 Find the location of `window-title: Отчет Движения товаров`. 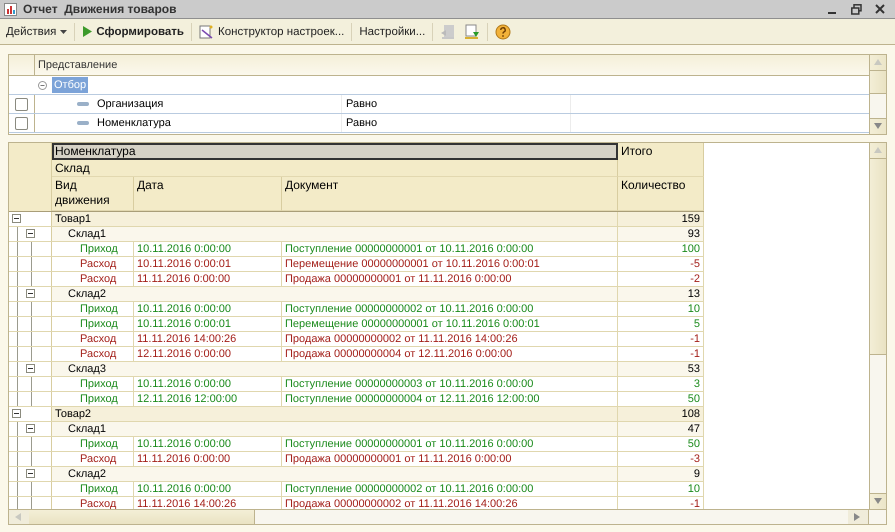

window-title: Отчет Движения товаров is located at coordinates (100, 9).